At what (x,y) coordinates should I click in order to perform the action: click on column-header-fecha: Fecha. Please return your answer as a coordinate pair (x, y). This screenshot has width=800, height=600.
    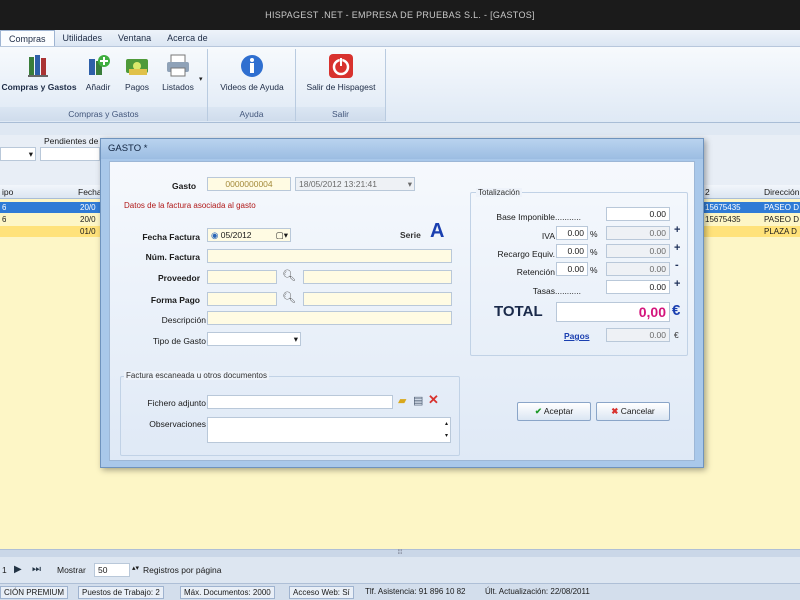
    Looking at the image, I should click on (90, 192).